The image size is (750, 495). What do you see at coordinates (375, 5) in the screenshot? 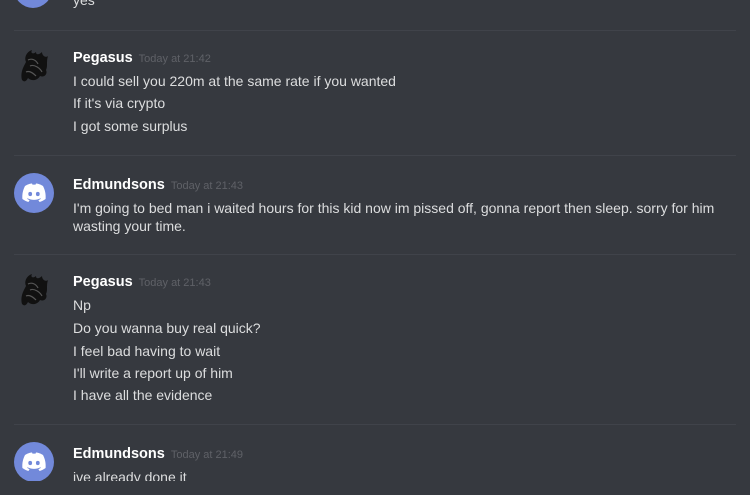
I see `partial-message-group: yes` at bounding box center [375, 5].